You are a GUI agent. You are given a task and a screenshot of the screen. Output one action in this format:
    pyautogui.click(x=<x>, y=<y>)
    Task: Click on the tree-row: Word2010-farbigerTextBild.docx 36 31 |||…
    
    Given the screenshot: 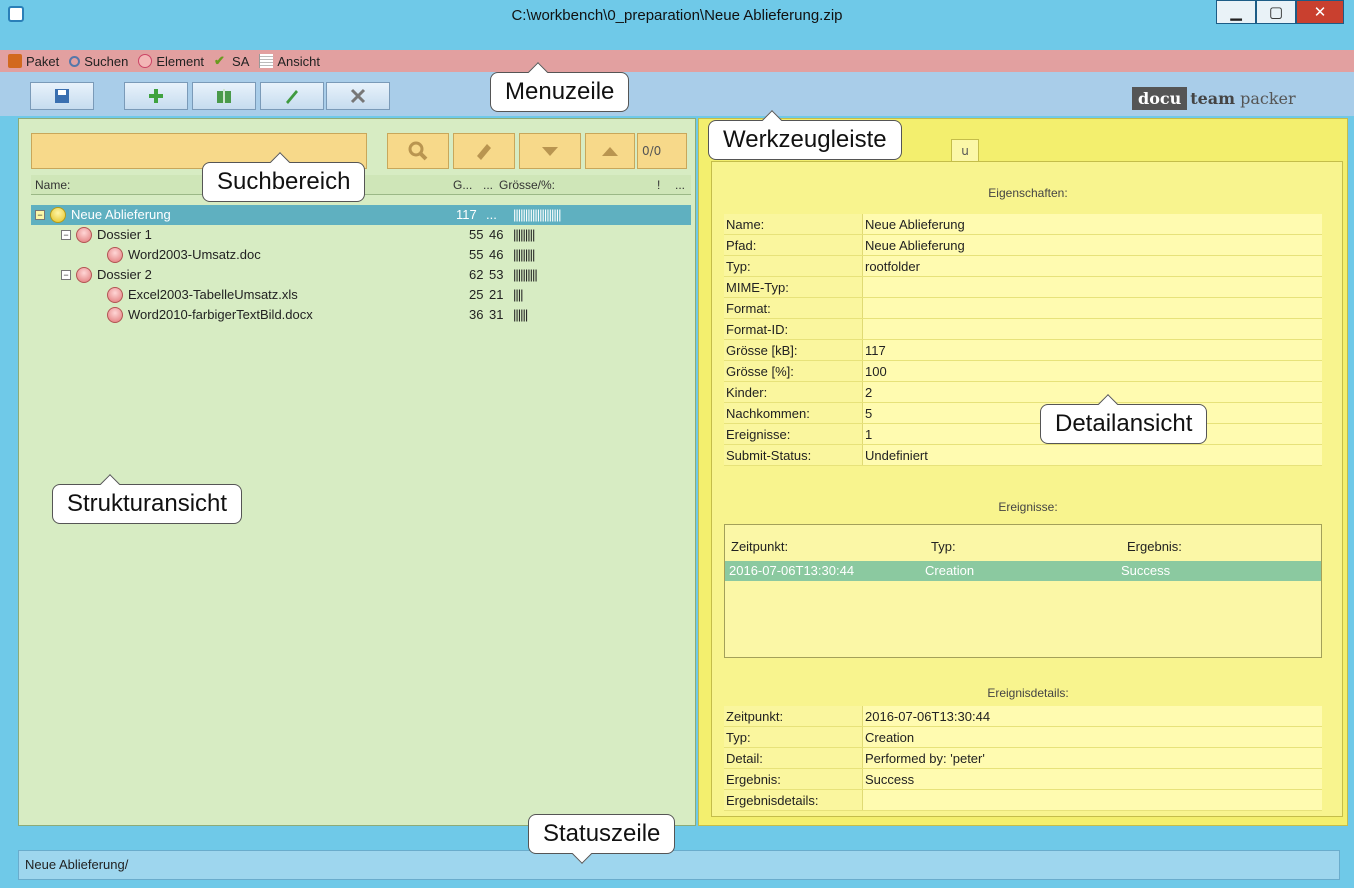 What is the action you would take?
    pyautogui.click(x=361, y=315)
    